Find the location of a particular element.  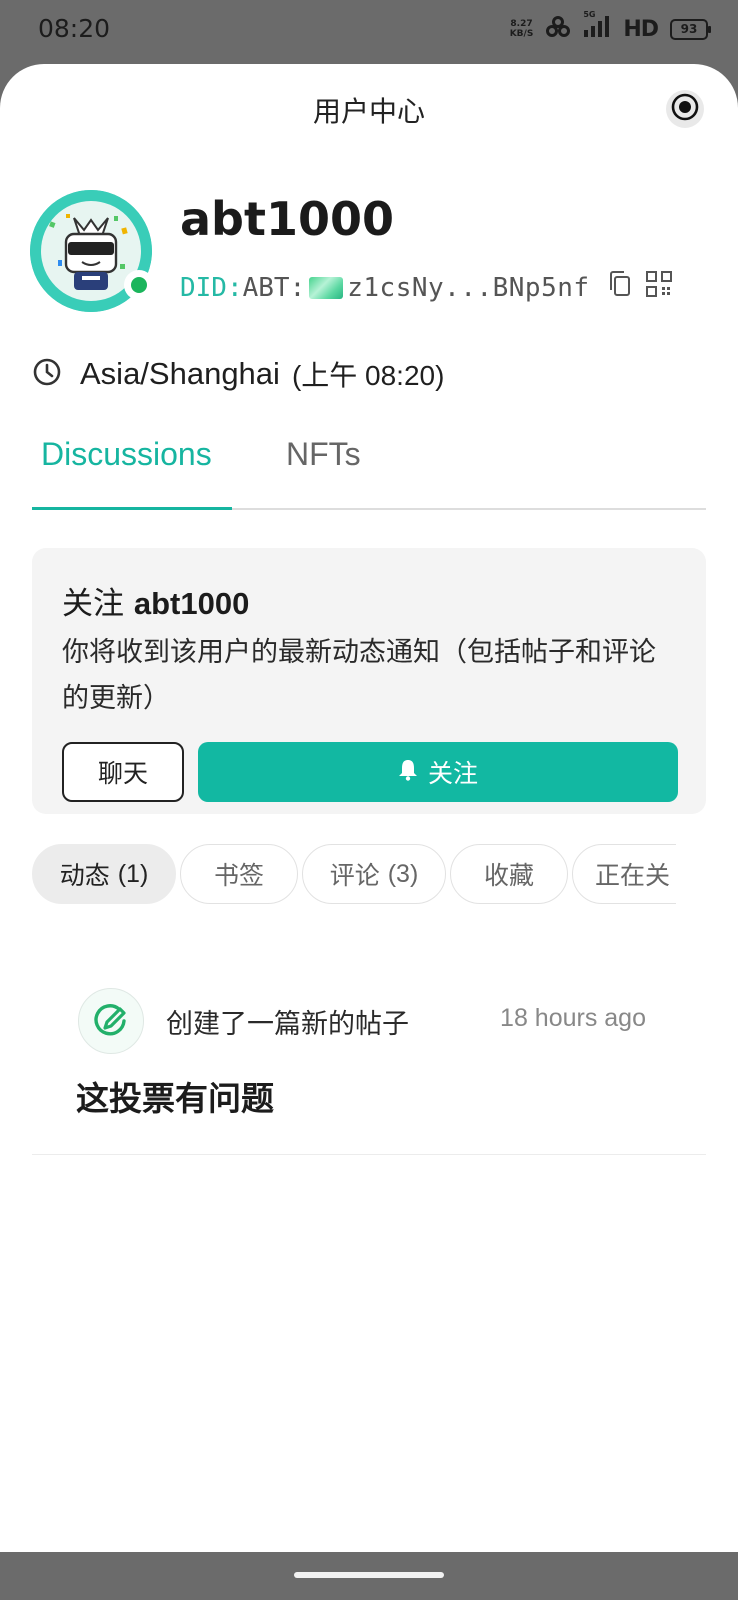

local-time: (上午 08:20) is located at coordinates (368, 375).